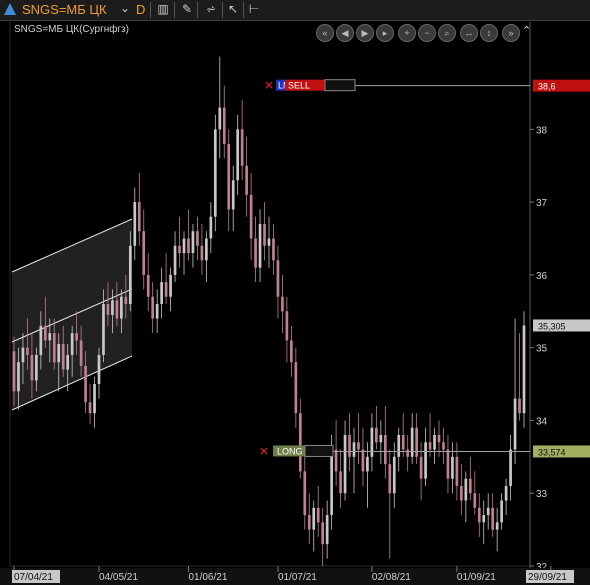 Image resolution: width=590 pixels, height=585 pixels. I want to click on symbol-select: SNGS=МБ ЦК, so click(64, 9).